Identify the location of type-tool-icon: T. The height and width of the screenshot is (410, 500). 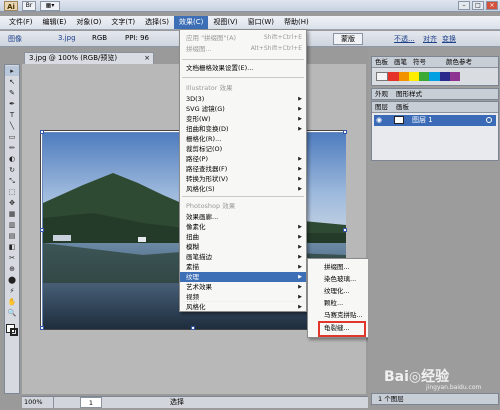
(12, 115).